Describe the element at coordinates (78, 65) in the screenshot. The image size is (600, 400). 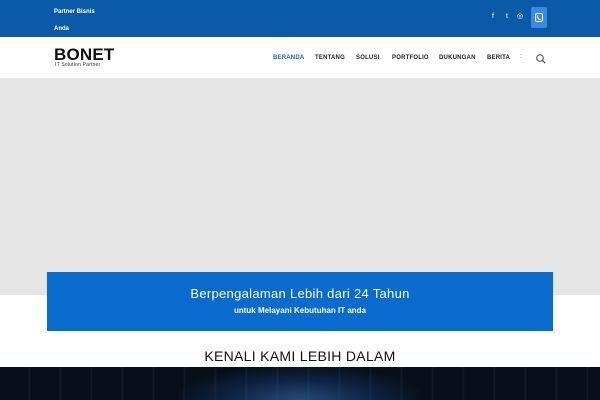
I see `logo-subtitle: IT Solution Partner` at that location.